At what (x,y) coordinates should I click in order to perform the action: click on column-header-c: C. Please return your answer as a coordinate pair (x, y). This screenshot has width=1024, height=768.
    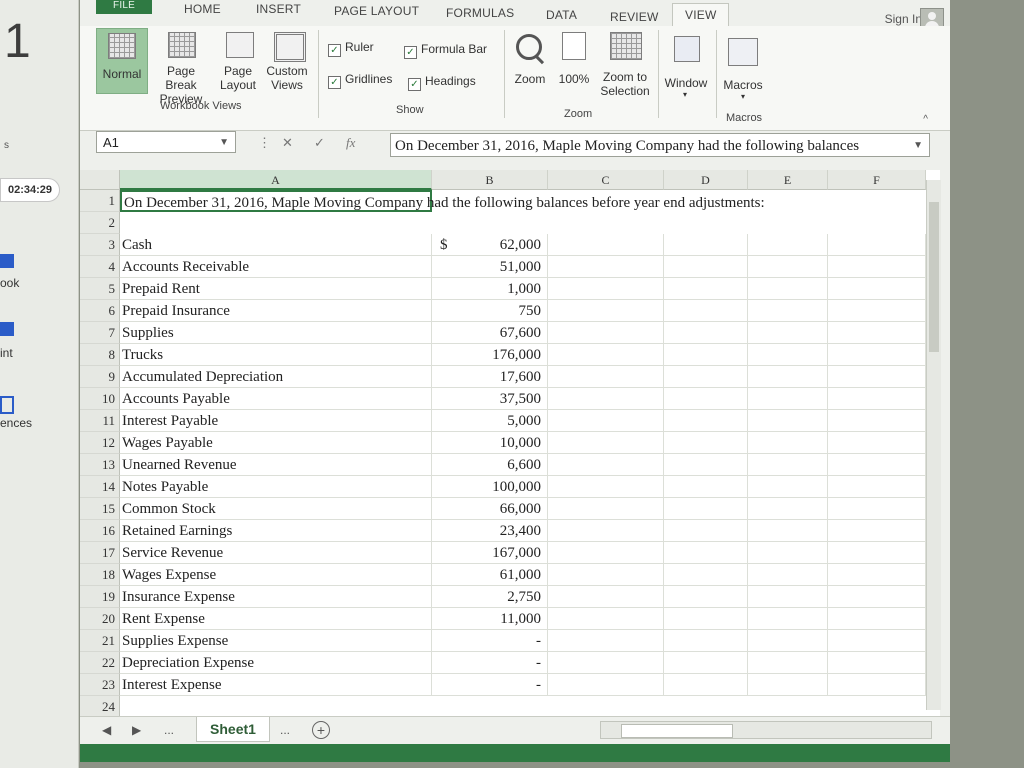
    Looking at the image, I should click on (606, 180).